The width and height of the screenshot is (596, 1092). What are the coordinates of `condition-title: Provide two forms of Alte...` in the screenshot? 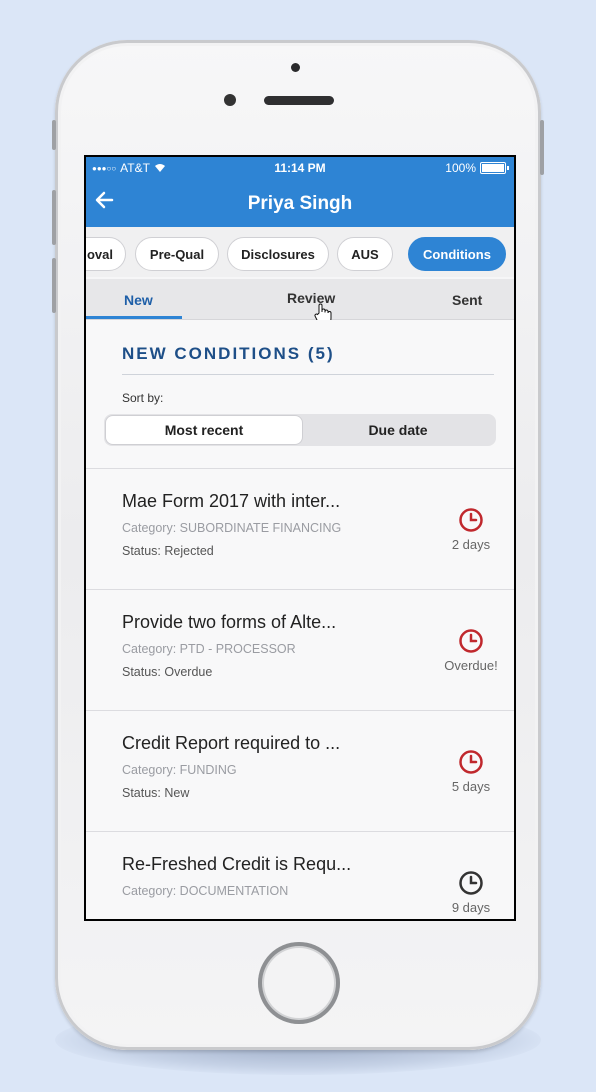 It's located at (229, 622).